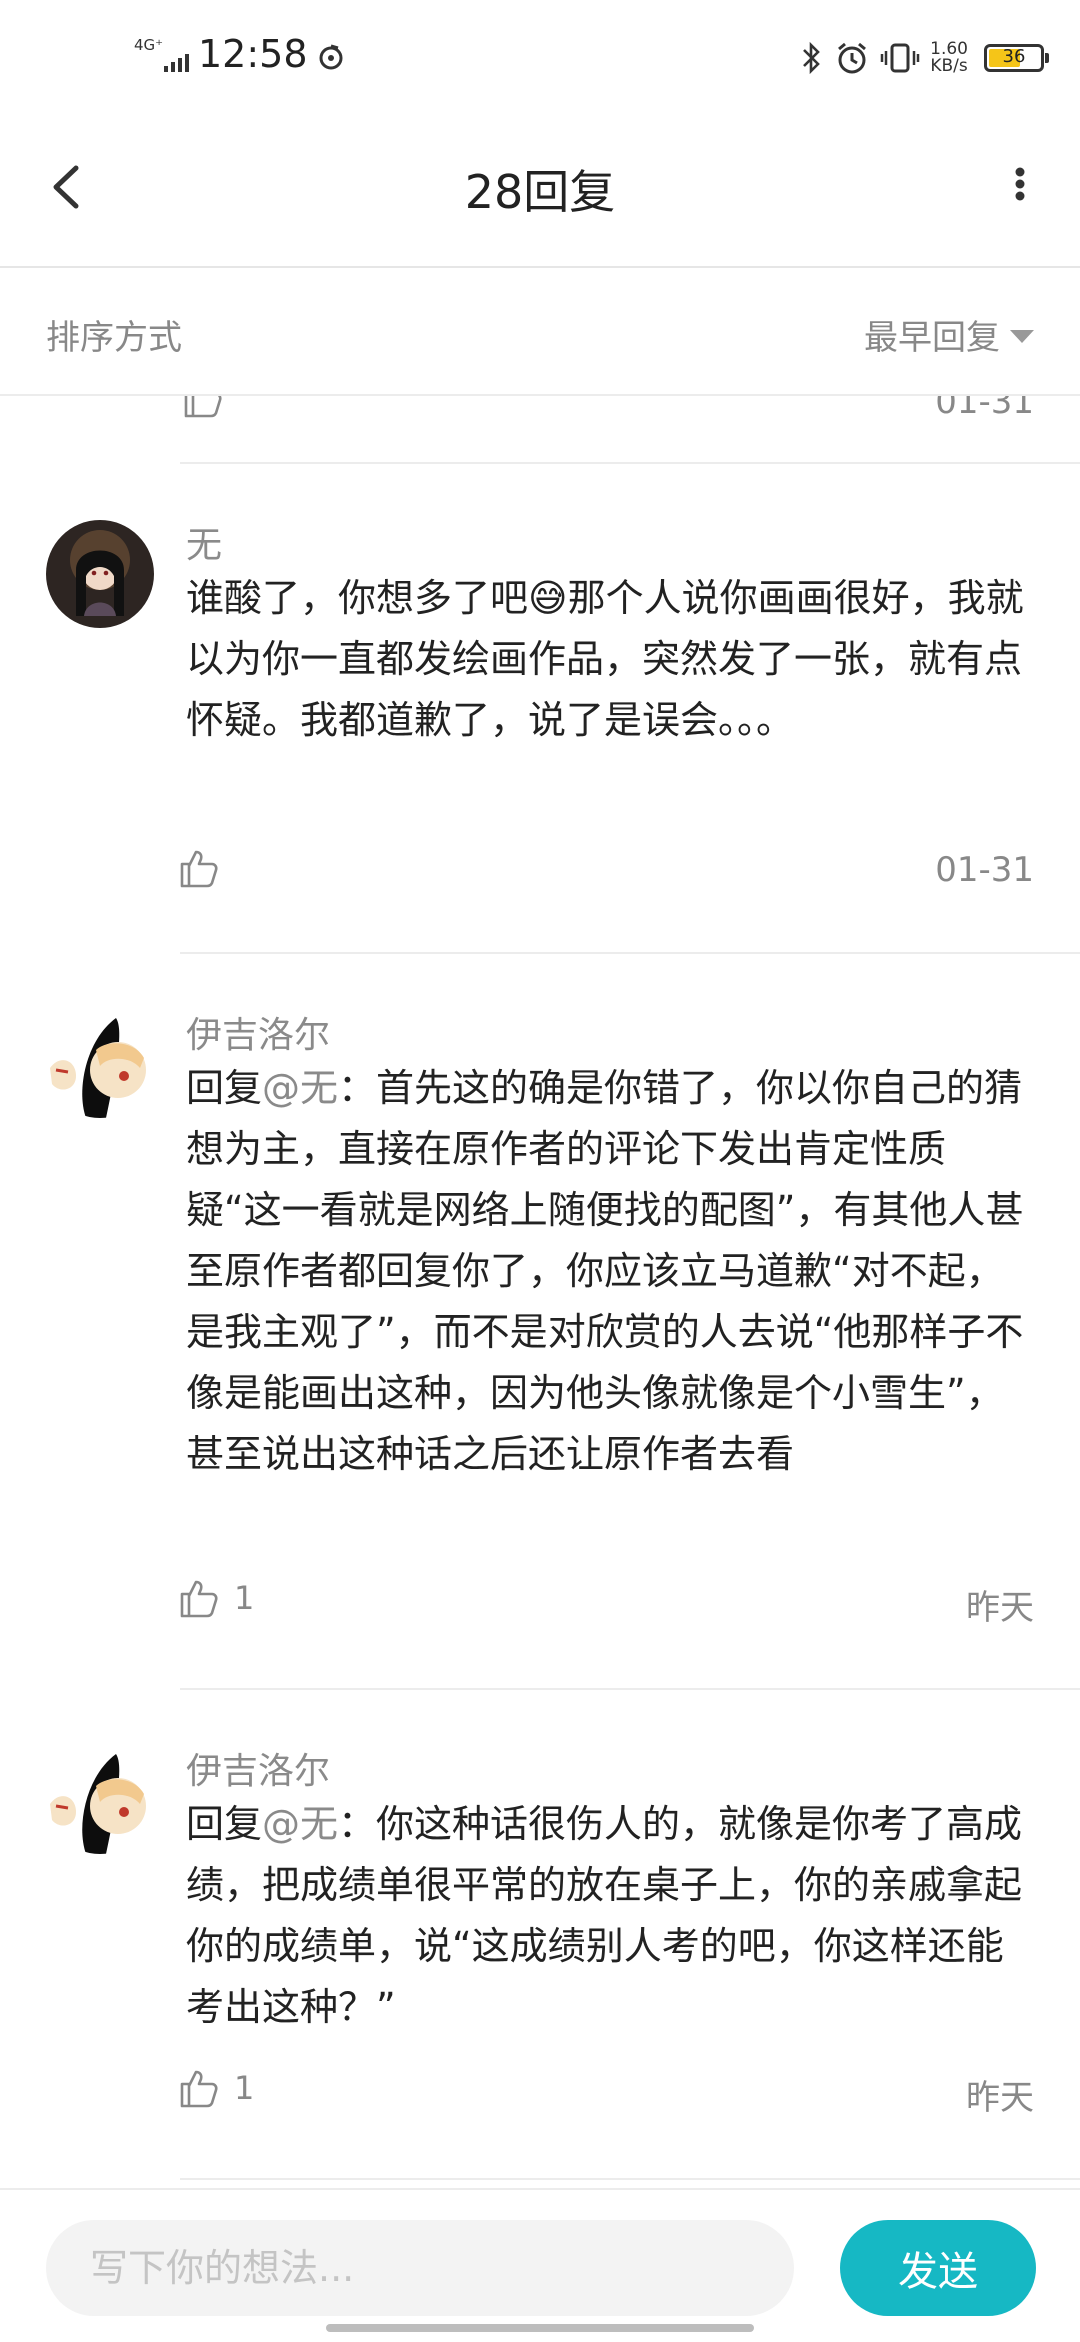  What do you see at coordinates (540, 428) in the screenshot?
I see `list-item: 01-31` at bounding box center [540, 428].